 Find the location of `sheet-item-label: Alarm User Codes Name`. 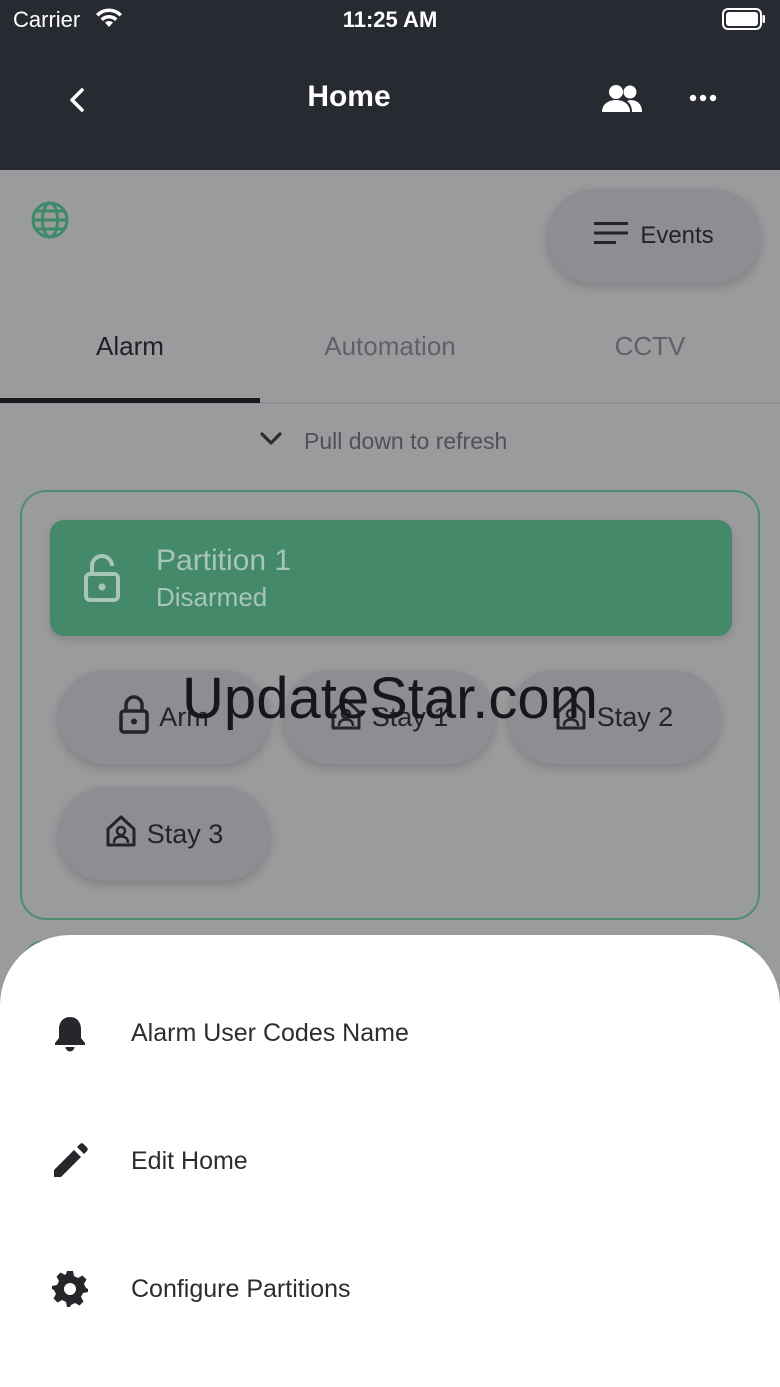

sheet-item-label: Alarm User Codes Name is located at coordinates (270, 1033).